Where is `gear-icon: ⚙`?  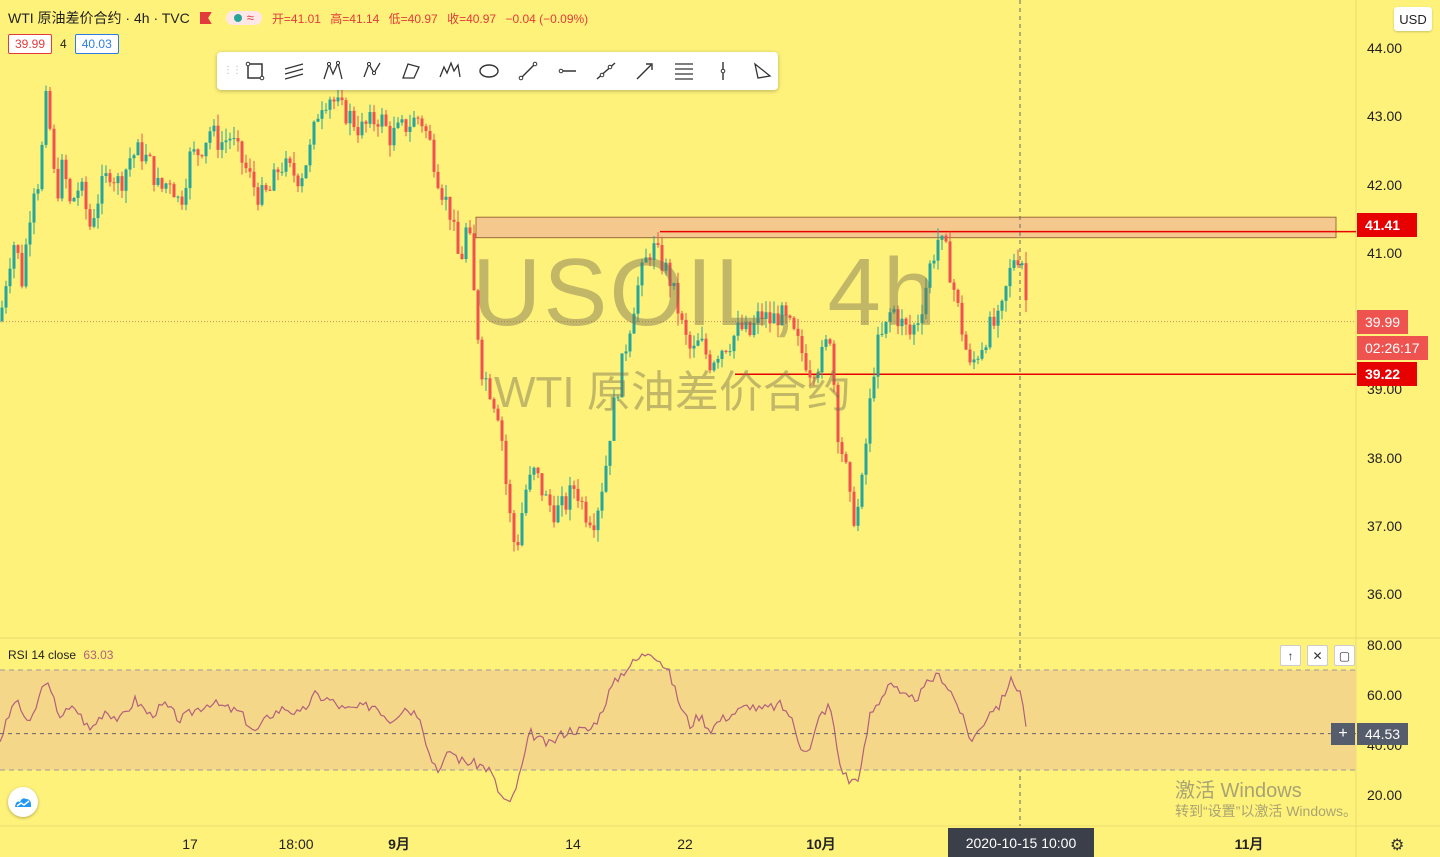 gear-icon: ⚙ is located at coordinates (1397, 845).